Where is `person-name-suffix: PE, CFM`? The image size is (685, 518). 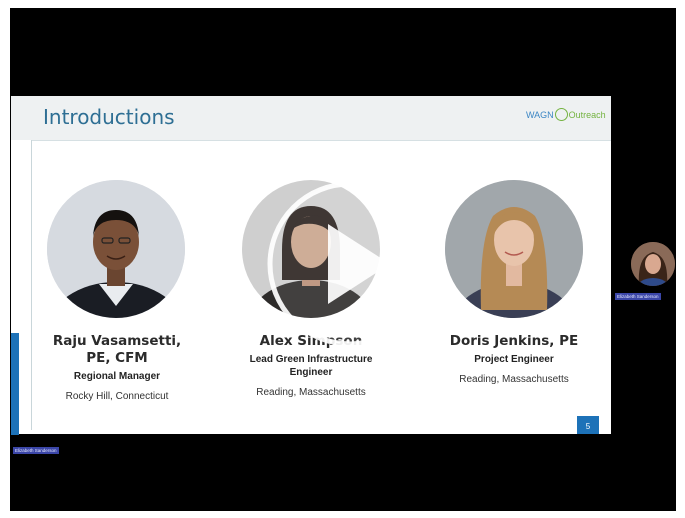 person-name-suffix: PE, CFM is located at coordinates (117, 358).